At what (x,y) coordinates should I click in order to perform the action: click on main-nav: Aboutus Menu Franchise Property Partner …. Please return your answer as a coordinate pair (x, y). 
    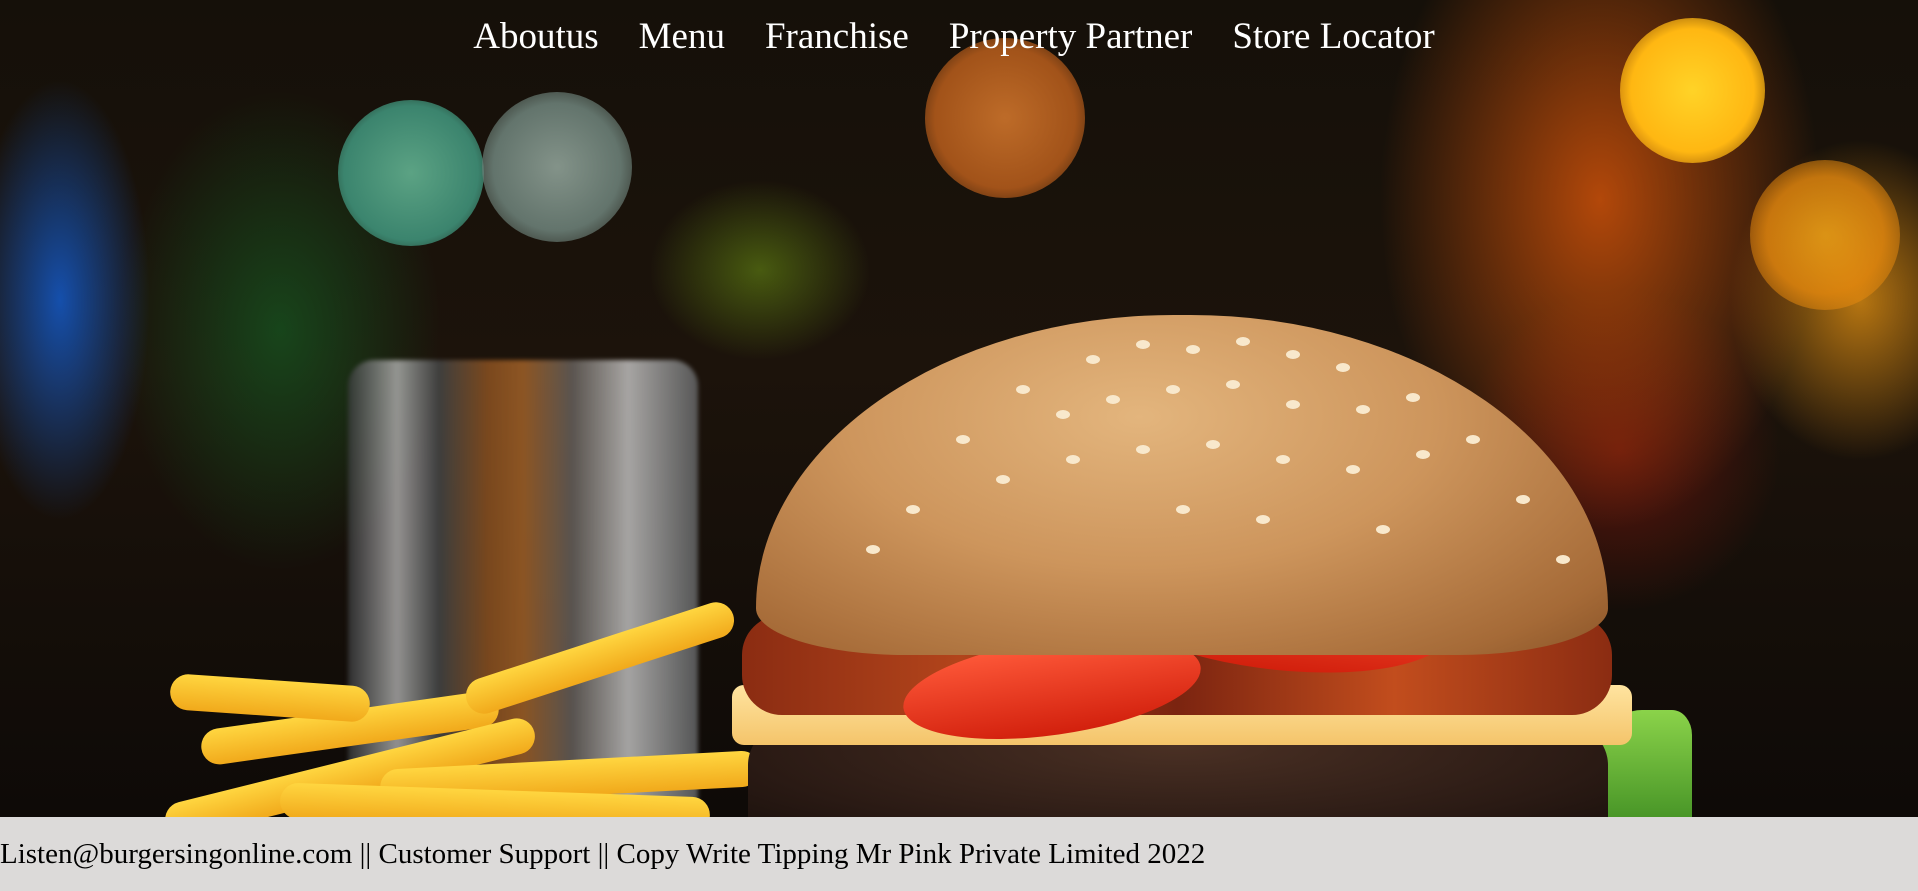
    Looking at the image, I should click on (959, 37).